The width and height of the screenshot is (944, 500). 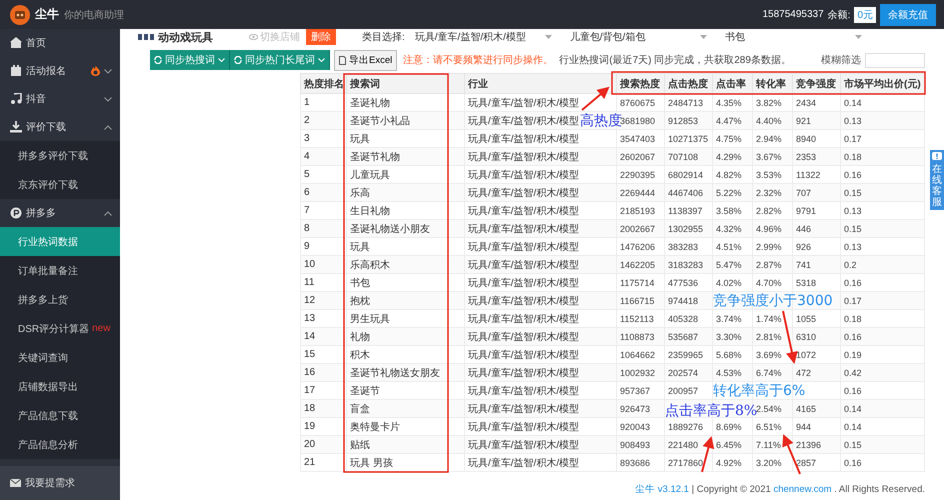 I want to click on category-select: 儿童包/背包/箱包, so click(x=642, y=37).